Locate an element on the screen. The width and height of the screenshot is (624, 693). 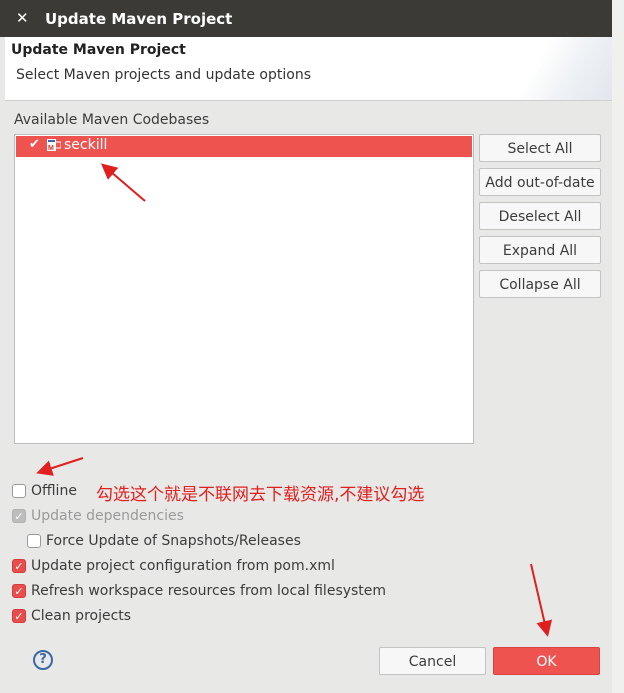
update-dependencies-checkbox: ✓ is located at coordinates (19, 516).